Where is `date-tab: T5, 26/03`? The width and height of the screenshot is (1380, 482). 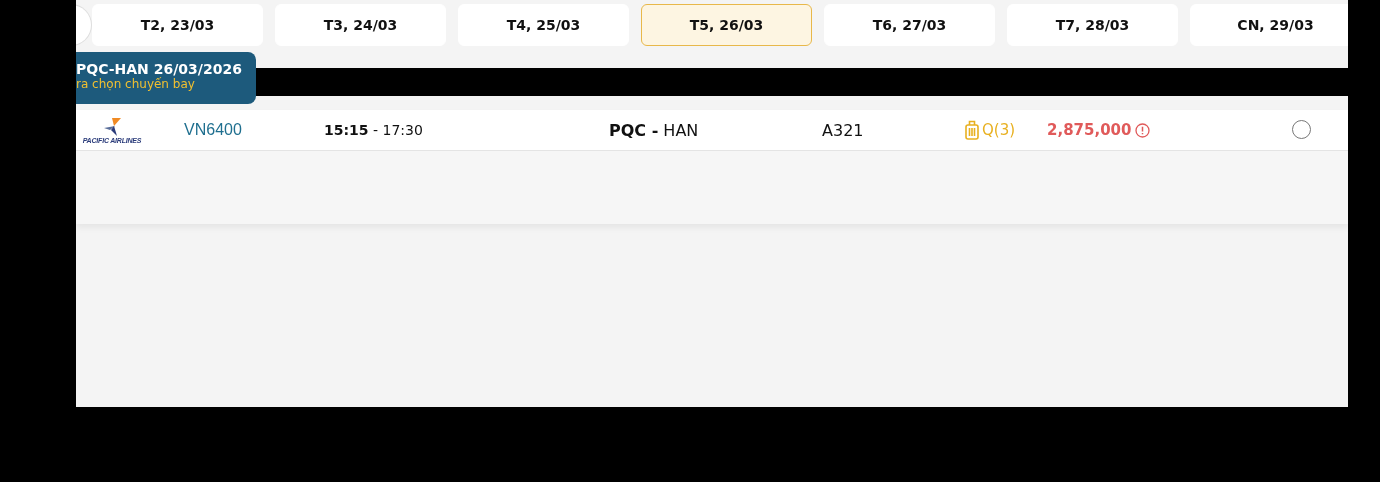 date-tab: T5, 26/03 is located at coordinates (726, 25).